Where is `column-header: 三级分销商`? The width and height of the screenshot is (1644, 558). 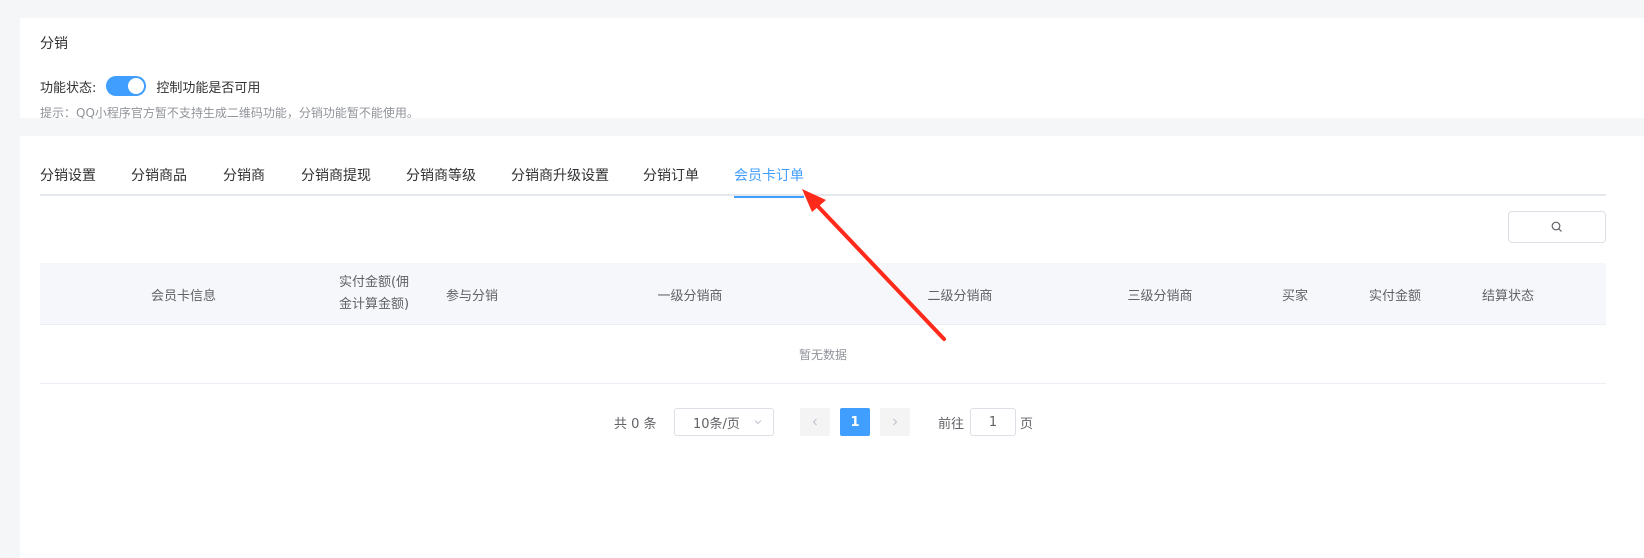 column-header: 三级分销商 is located at coordinates (1160, 296).